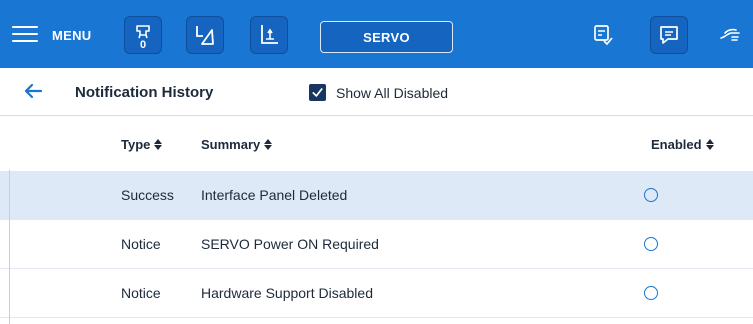 The height and width of the screenshot is (324, 753). What do you see at coordinates (71, 35) in the screenshot?
I see `menu-label: MENU` at bounding box center [71, 35].